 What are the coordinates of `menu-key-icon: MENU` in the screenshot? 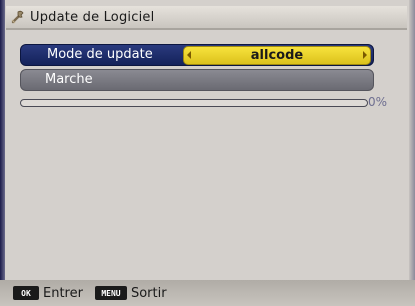 It's located at (110, 293).